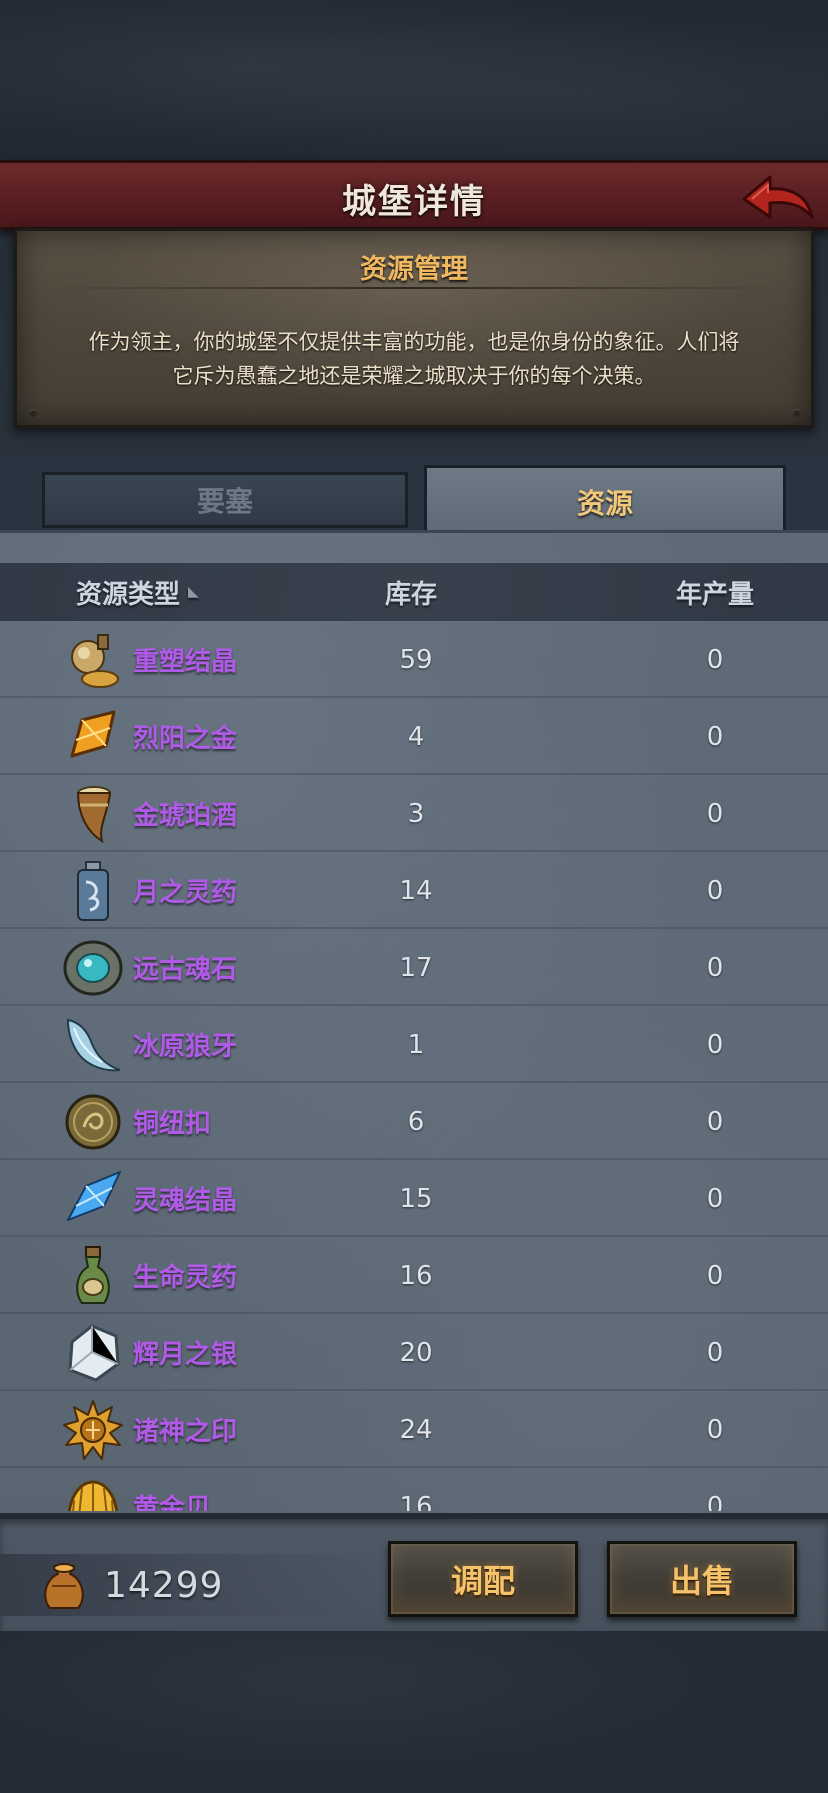 This screenshot has width=828, height=1793. I want to click on table-row: 灵魂结晶 15 0, so click(414, 1198).